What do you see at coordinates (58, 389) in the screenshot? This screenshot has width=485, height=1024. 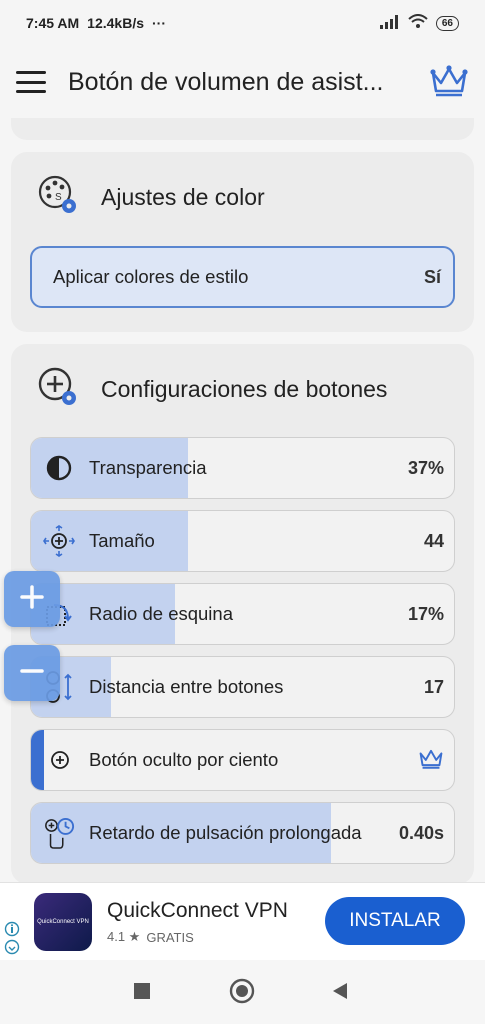 I see `add-circle-settings-icon` at bounding box center [58, 389].